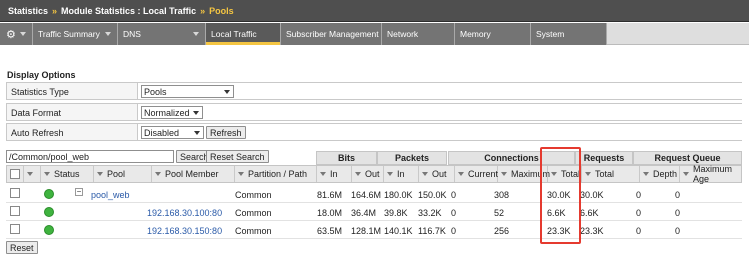  I want to click on column-menu, so click(32, 174).